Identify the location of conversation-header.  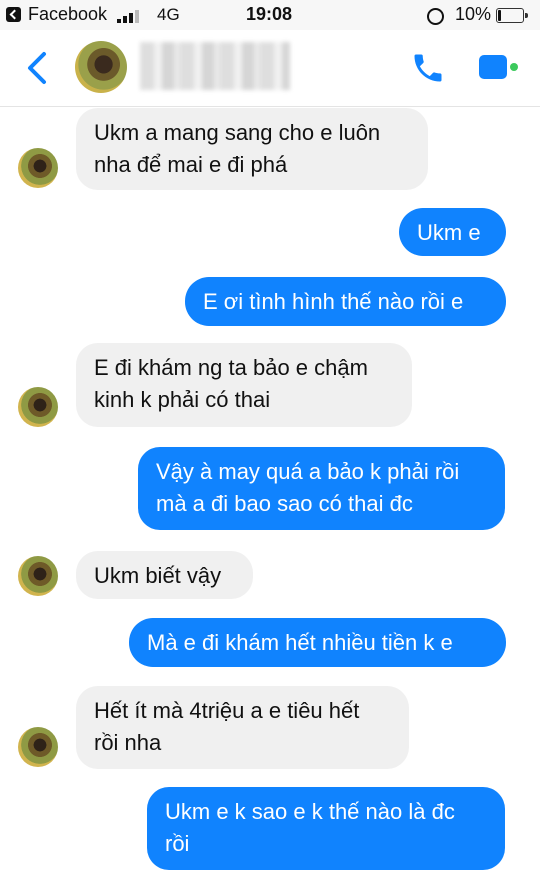
(270, 68).